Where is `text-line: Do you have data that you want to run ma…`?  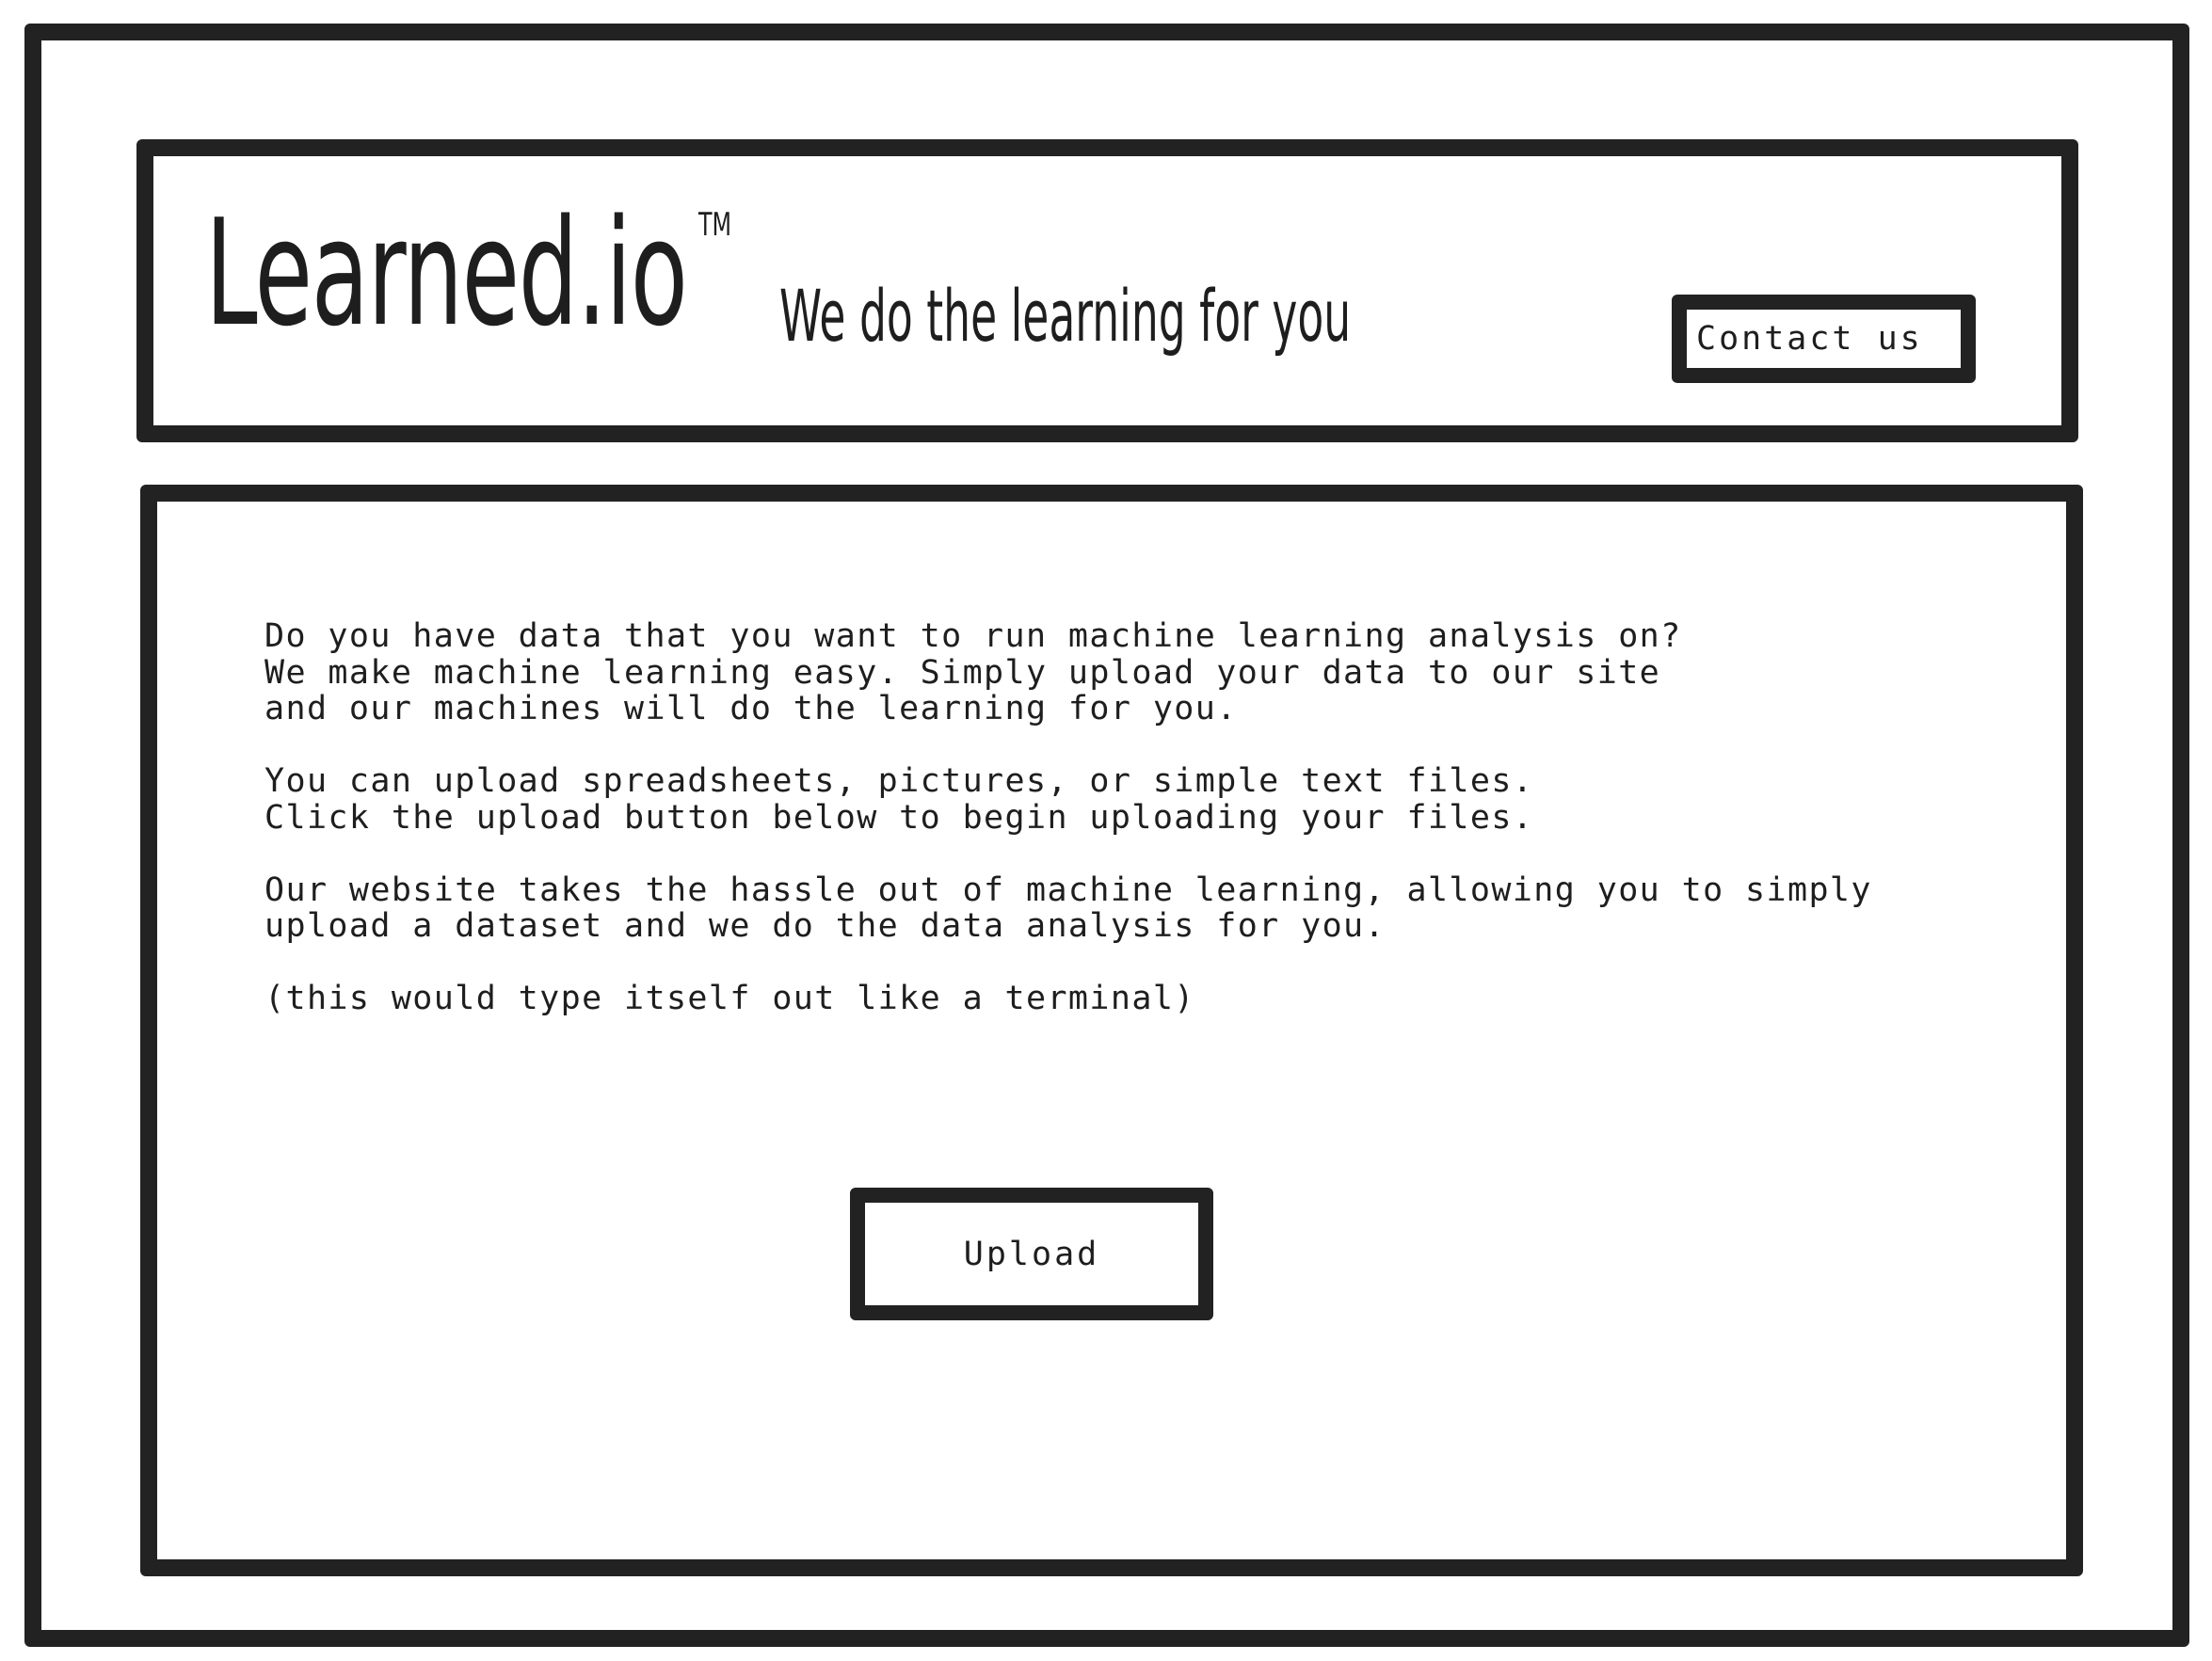
text-line: Do you have data that you want to run ma… is located at coordinates (973, 636).